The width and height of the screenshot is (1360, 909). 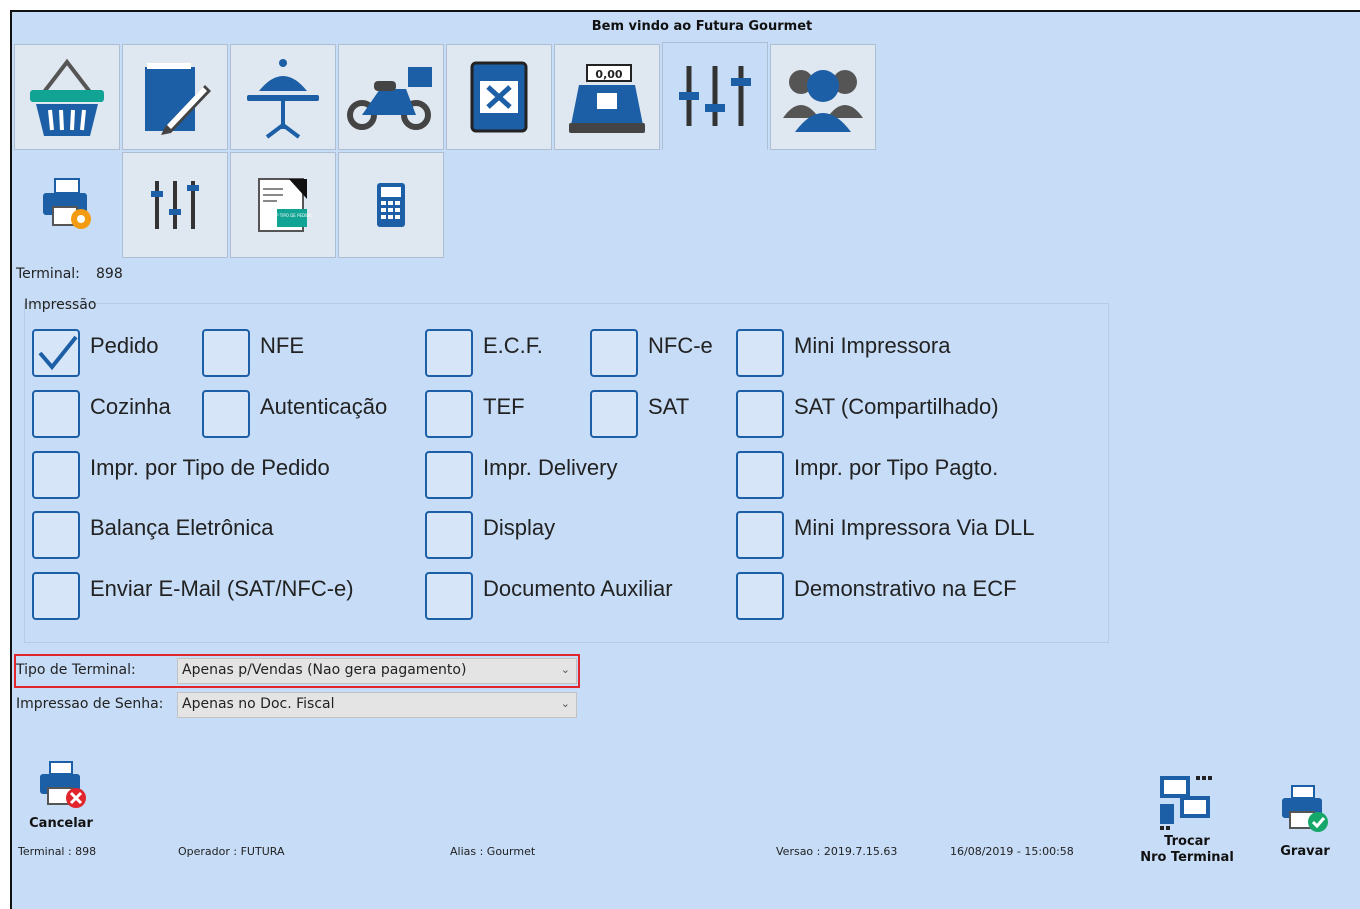 What do you see at coordinates (896, 406) in the screenshot?
I see `checkbox-label: SAT (Compartilhado)` at bounding box center [896, 406].